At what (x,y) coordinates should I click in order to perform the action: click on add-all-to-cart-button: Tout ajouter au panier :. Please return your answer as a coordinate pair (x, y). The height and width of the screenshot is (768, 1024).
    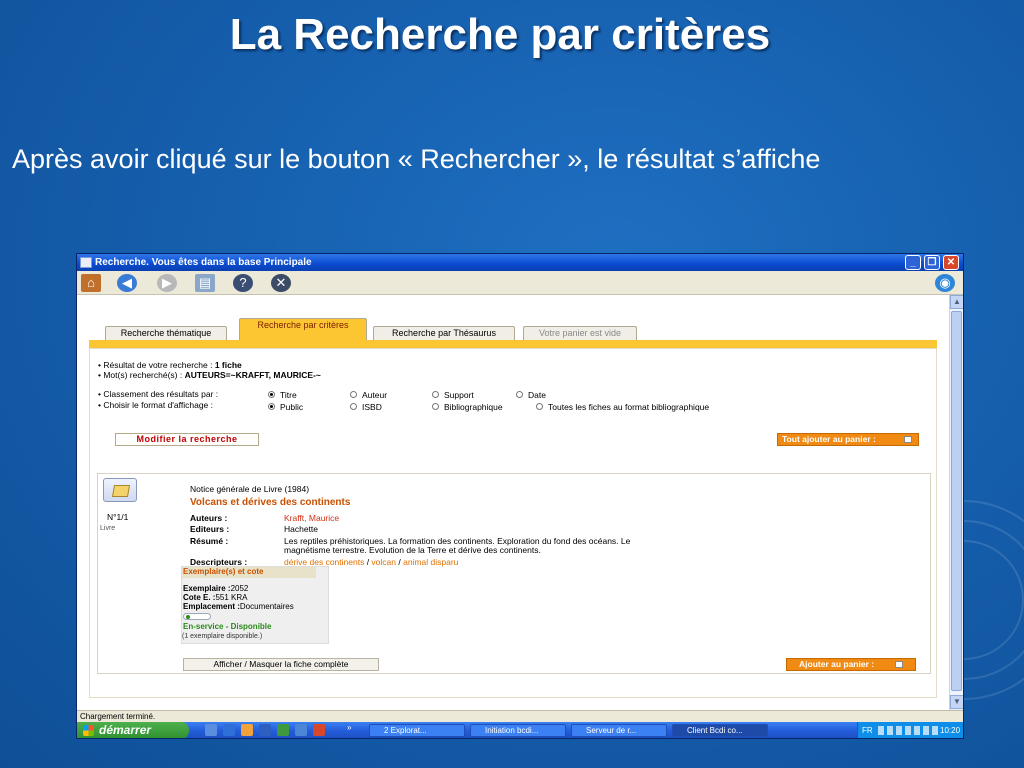
    Looking at the image, I should click on (848, 439).